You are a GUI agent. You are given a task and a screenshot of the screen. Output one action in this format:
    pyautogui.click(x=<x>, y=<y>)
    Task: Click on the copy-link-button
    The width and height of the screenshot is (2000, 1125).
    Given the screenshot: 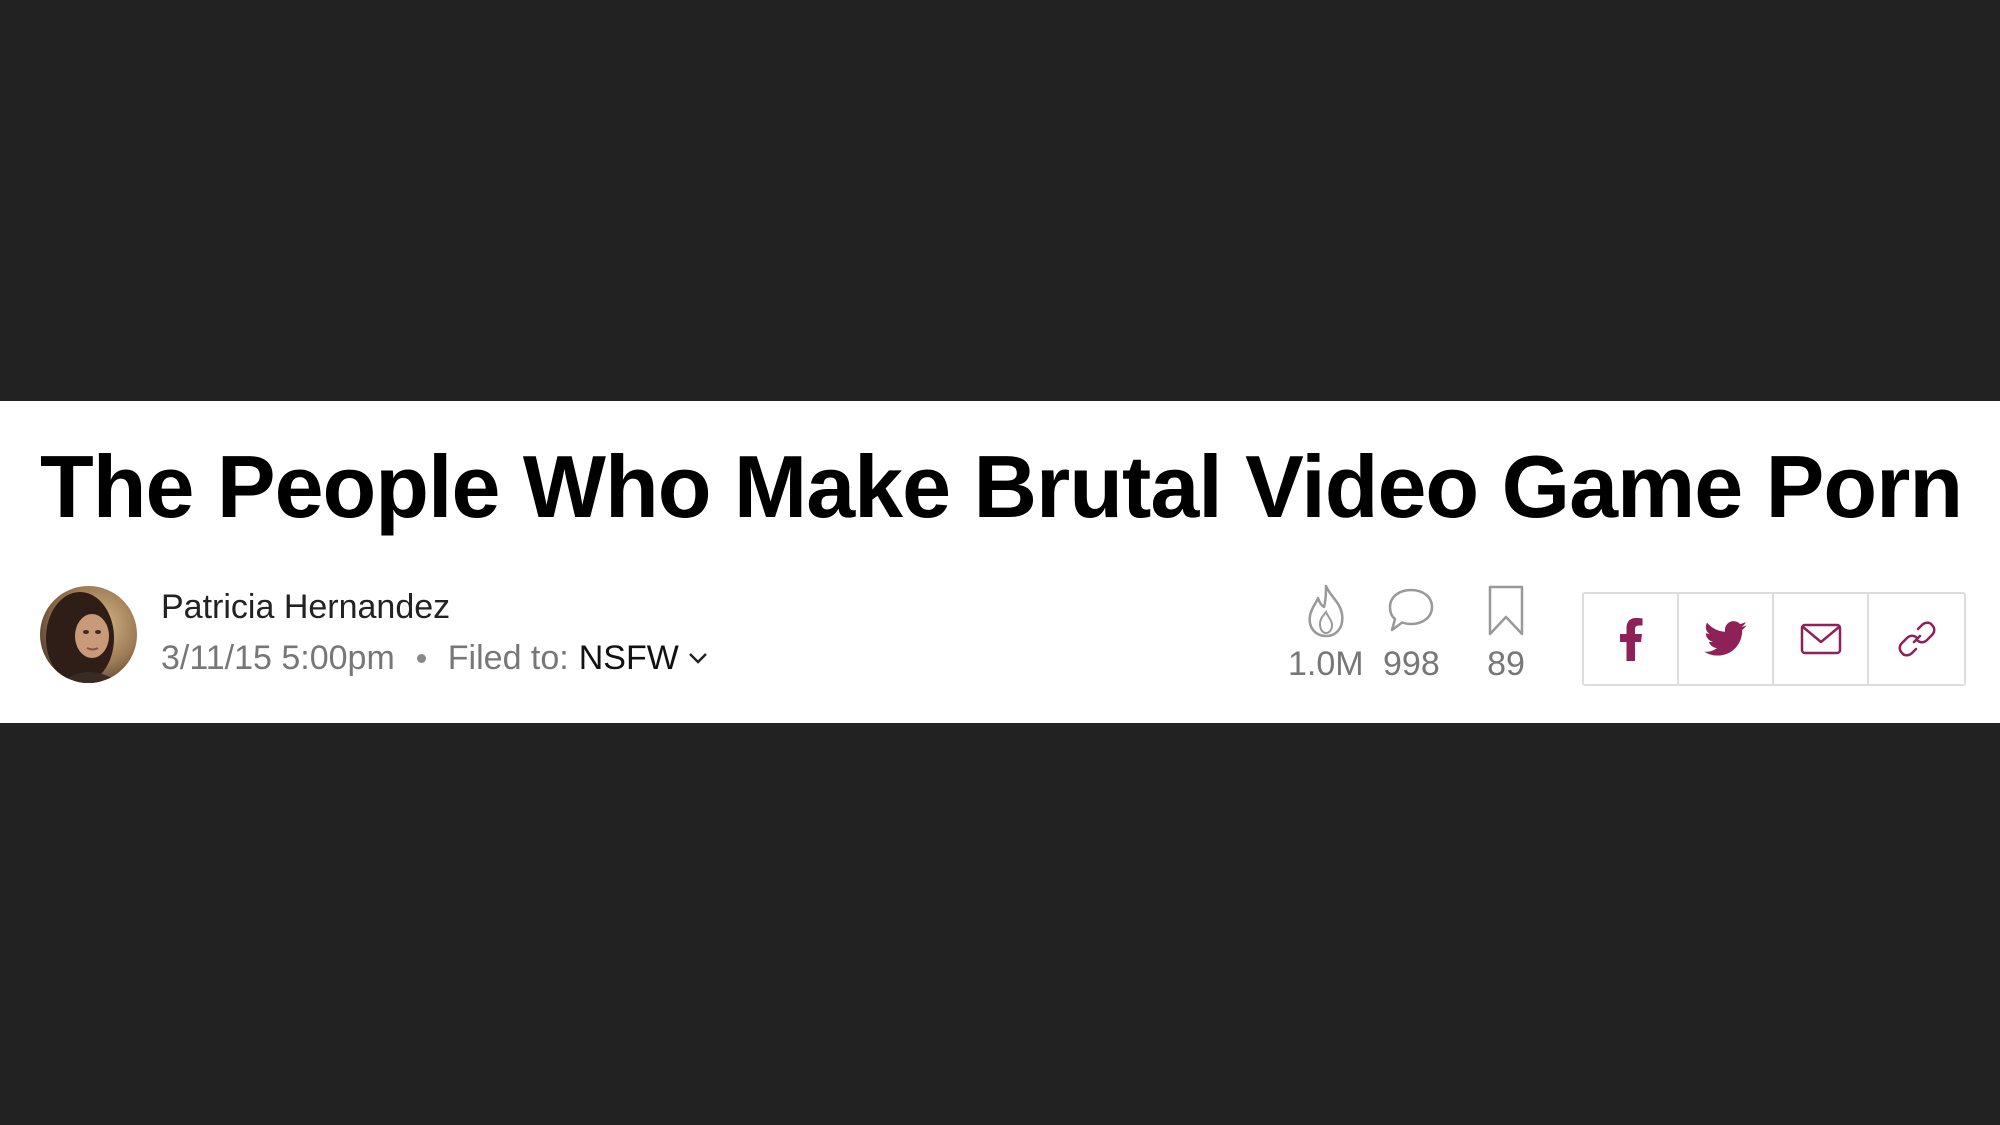 What is the action you would take?
    pyautogui.click(x=1916, y=639)
    